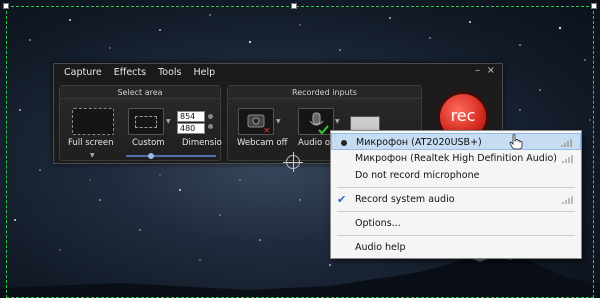 Image resolution: width=600 pixels, height=298 pixels. What do you see at coordinates (594, 6) in the screenshot?
I see `selection-handle-top-right` at bounding box center [594, 6].